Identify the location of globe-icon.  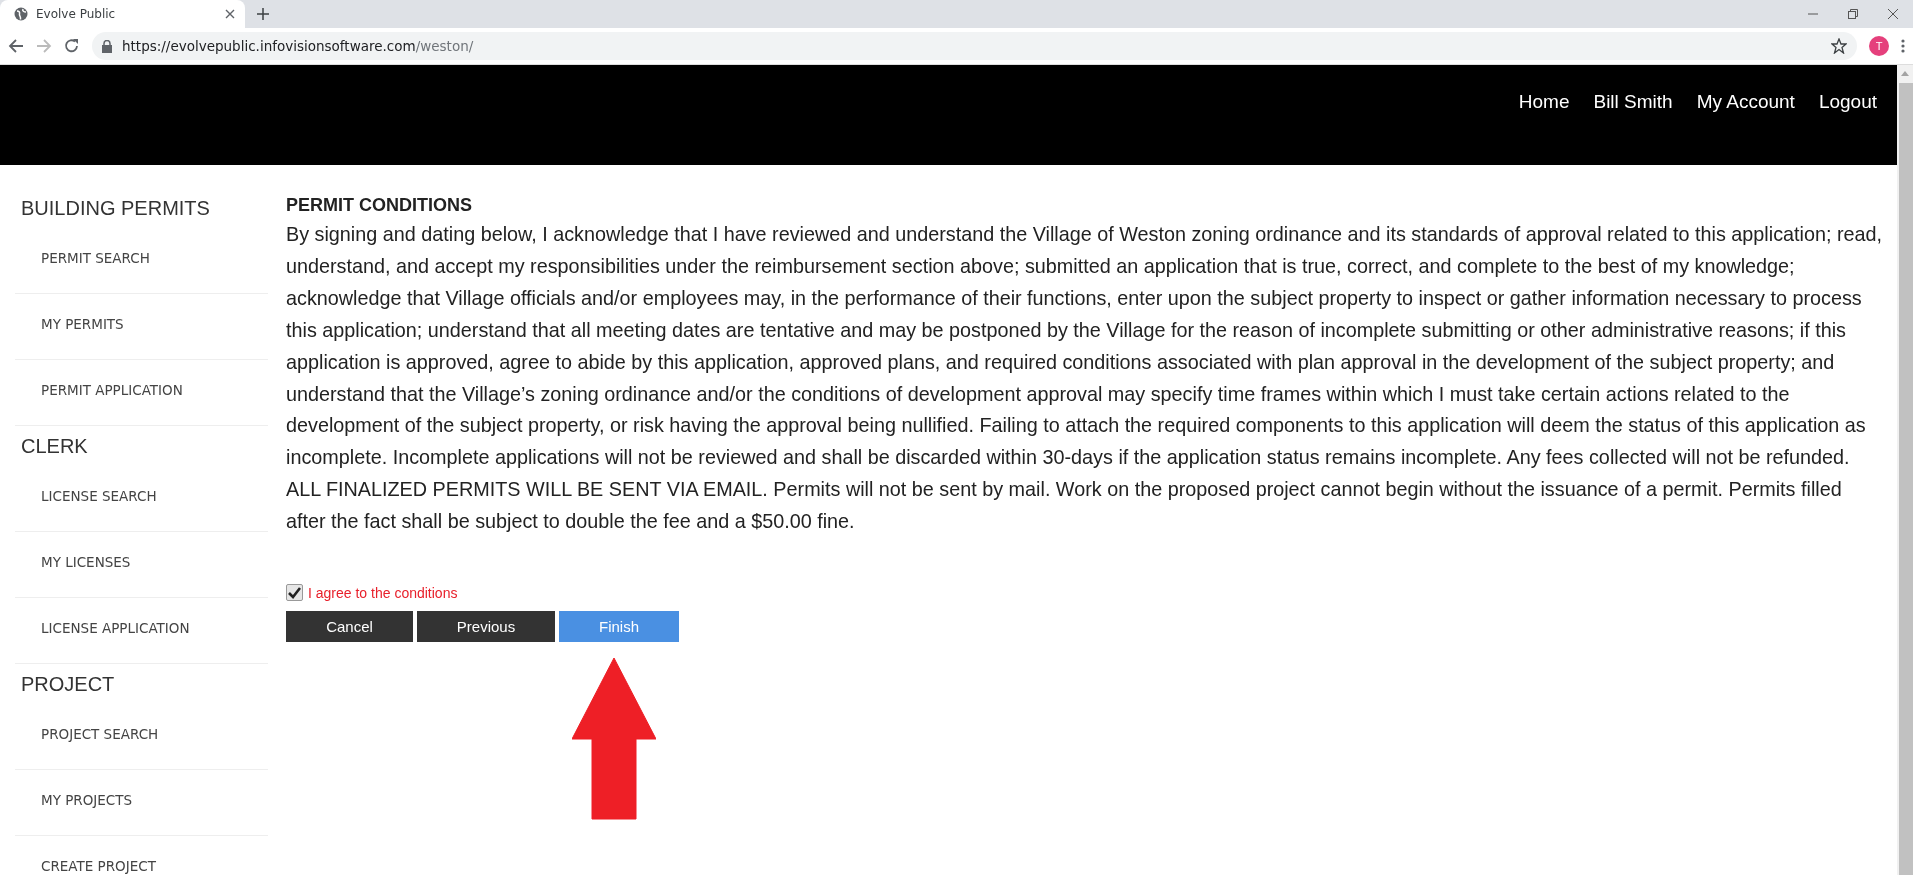
(21, 14).